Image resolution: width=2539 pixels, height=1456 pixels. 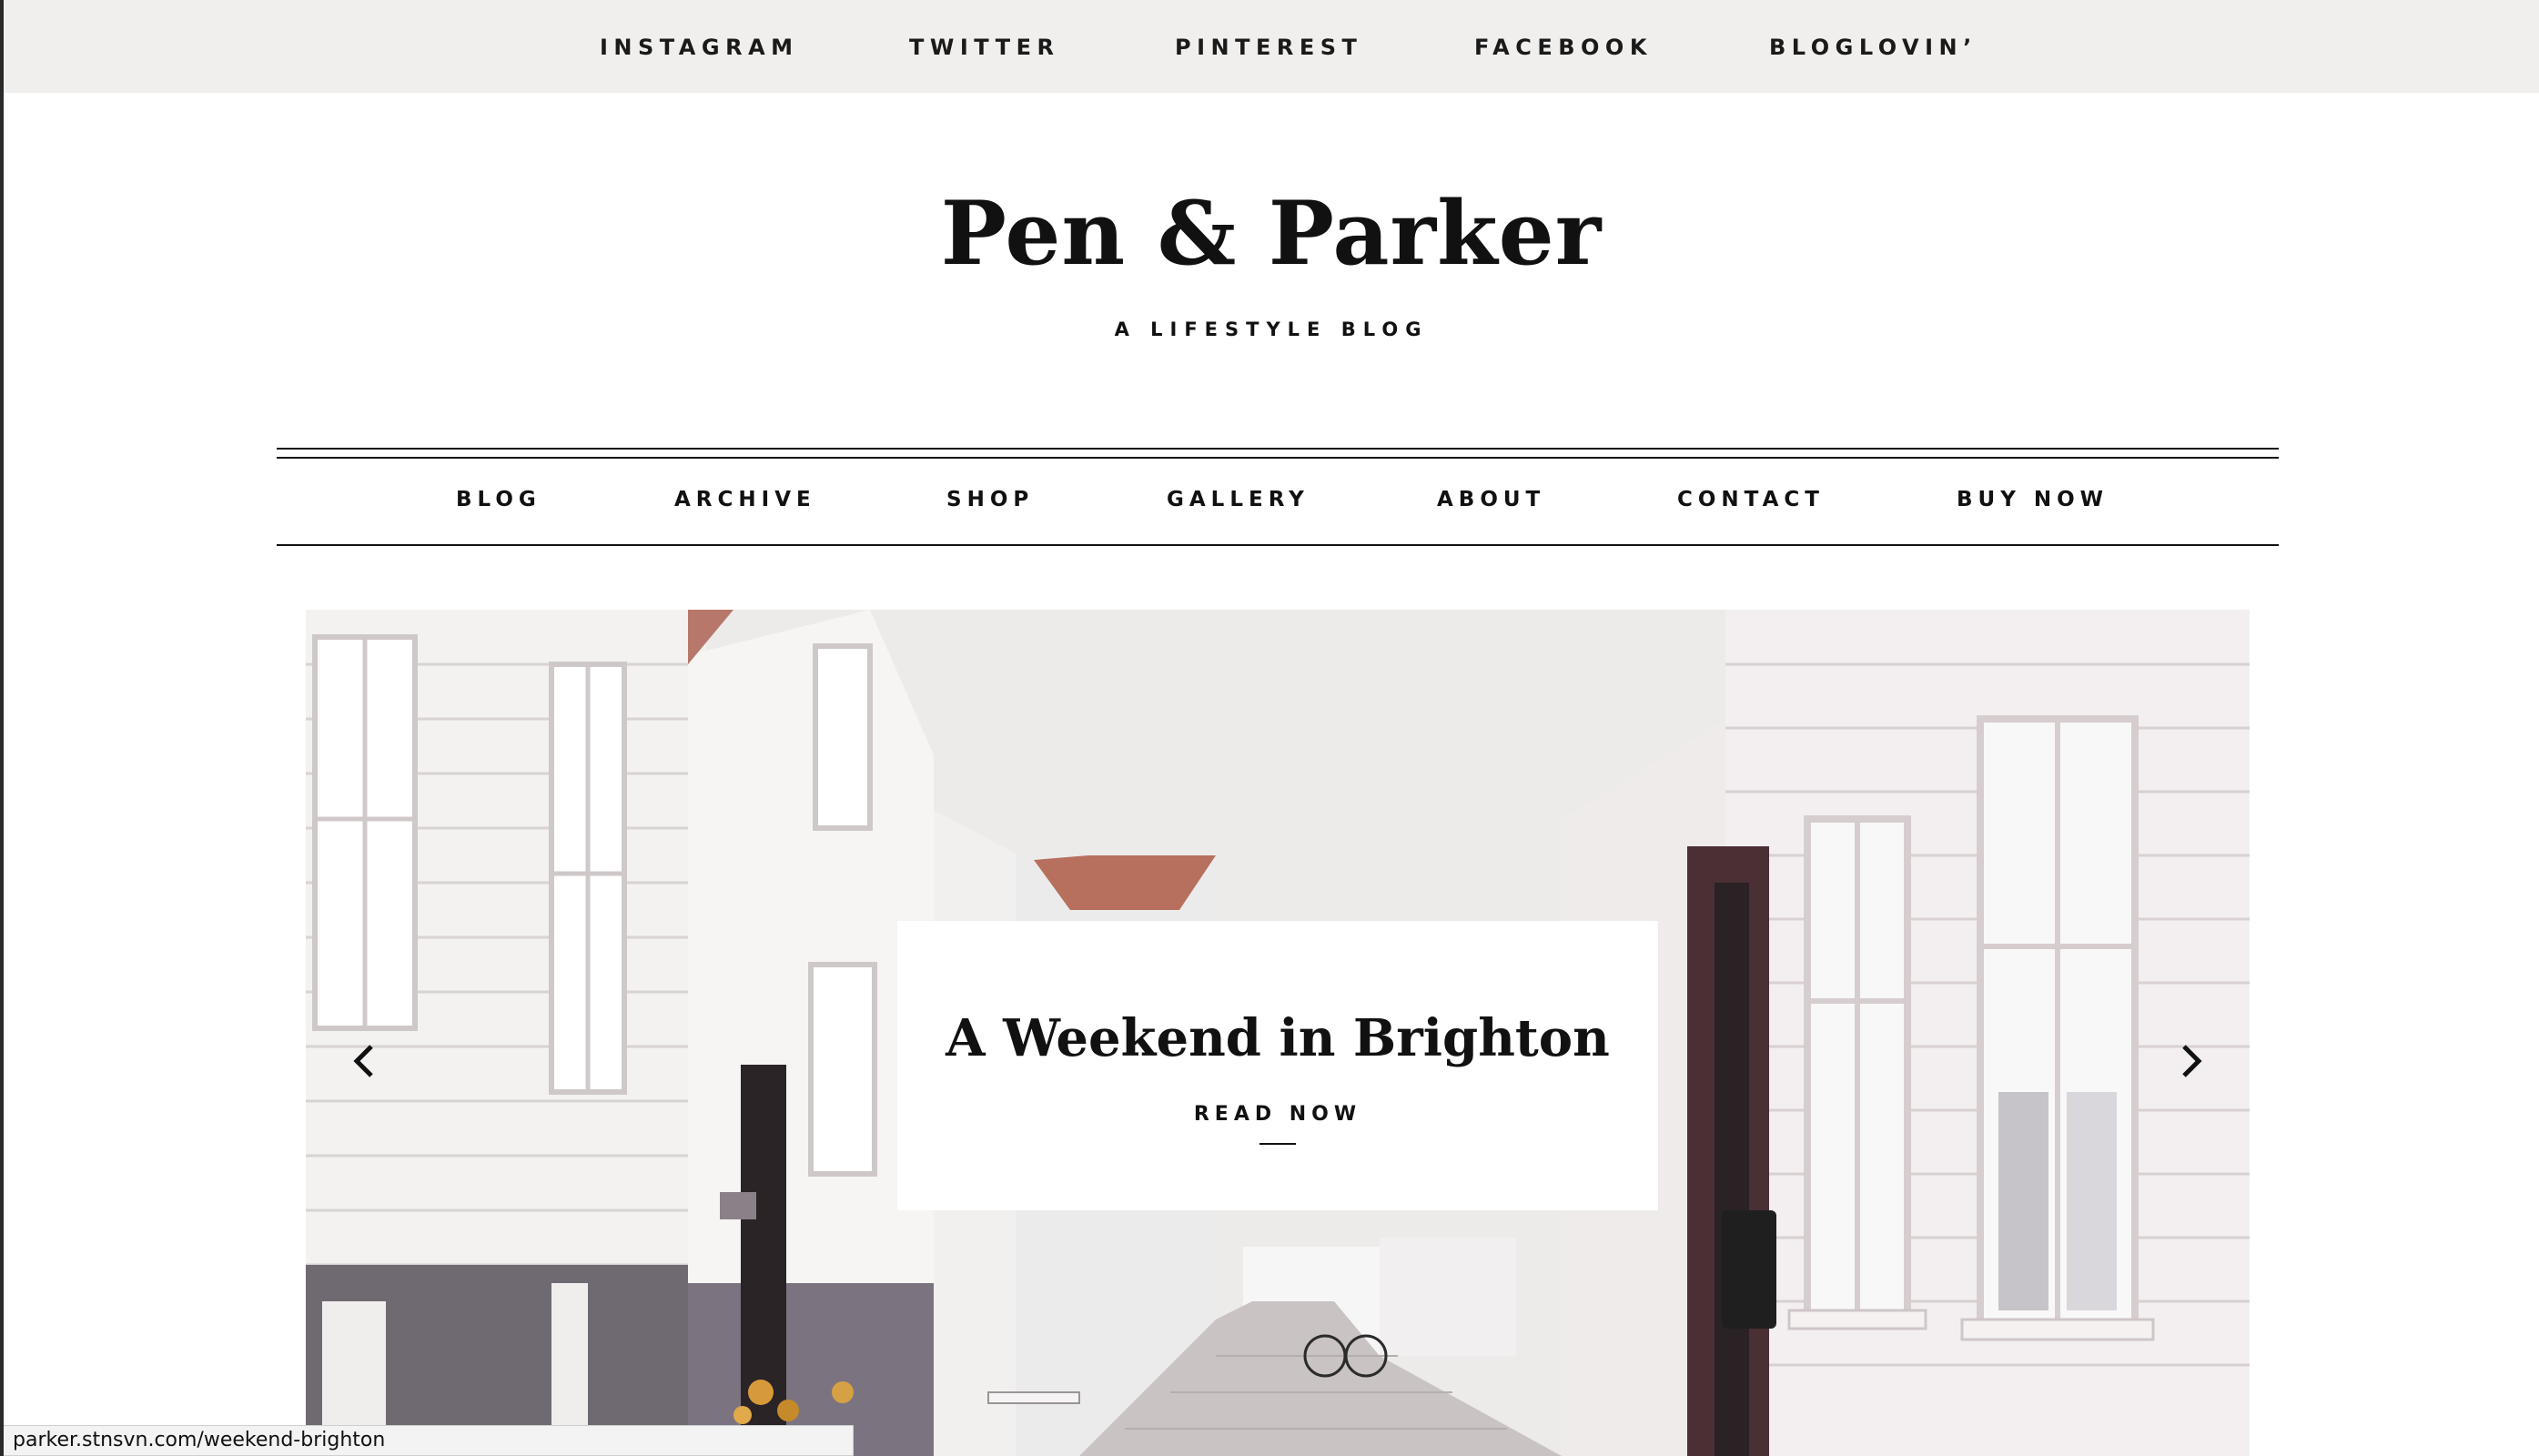 I want to click on nav-item-gallery: GALLERY, so click(x=1238, y=500).